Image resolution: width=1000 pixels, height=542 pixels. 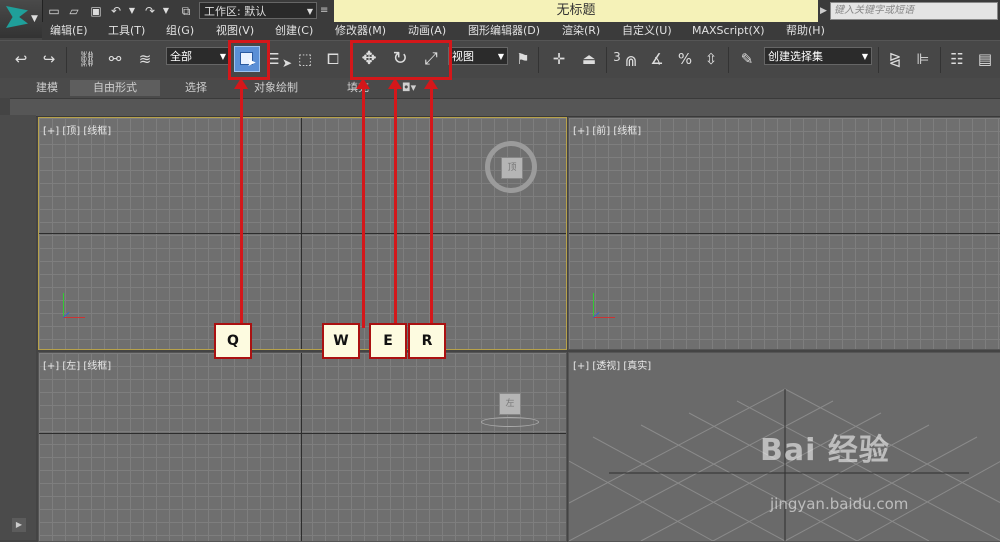 I want to click on baidu-jingyan-watermark: Bai 经验 jingyan.baidu.com, so click(x=880, y=482).